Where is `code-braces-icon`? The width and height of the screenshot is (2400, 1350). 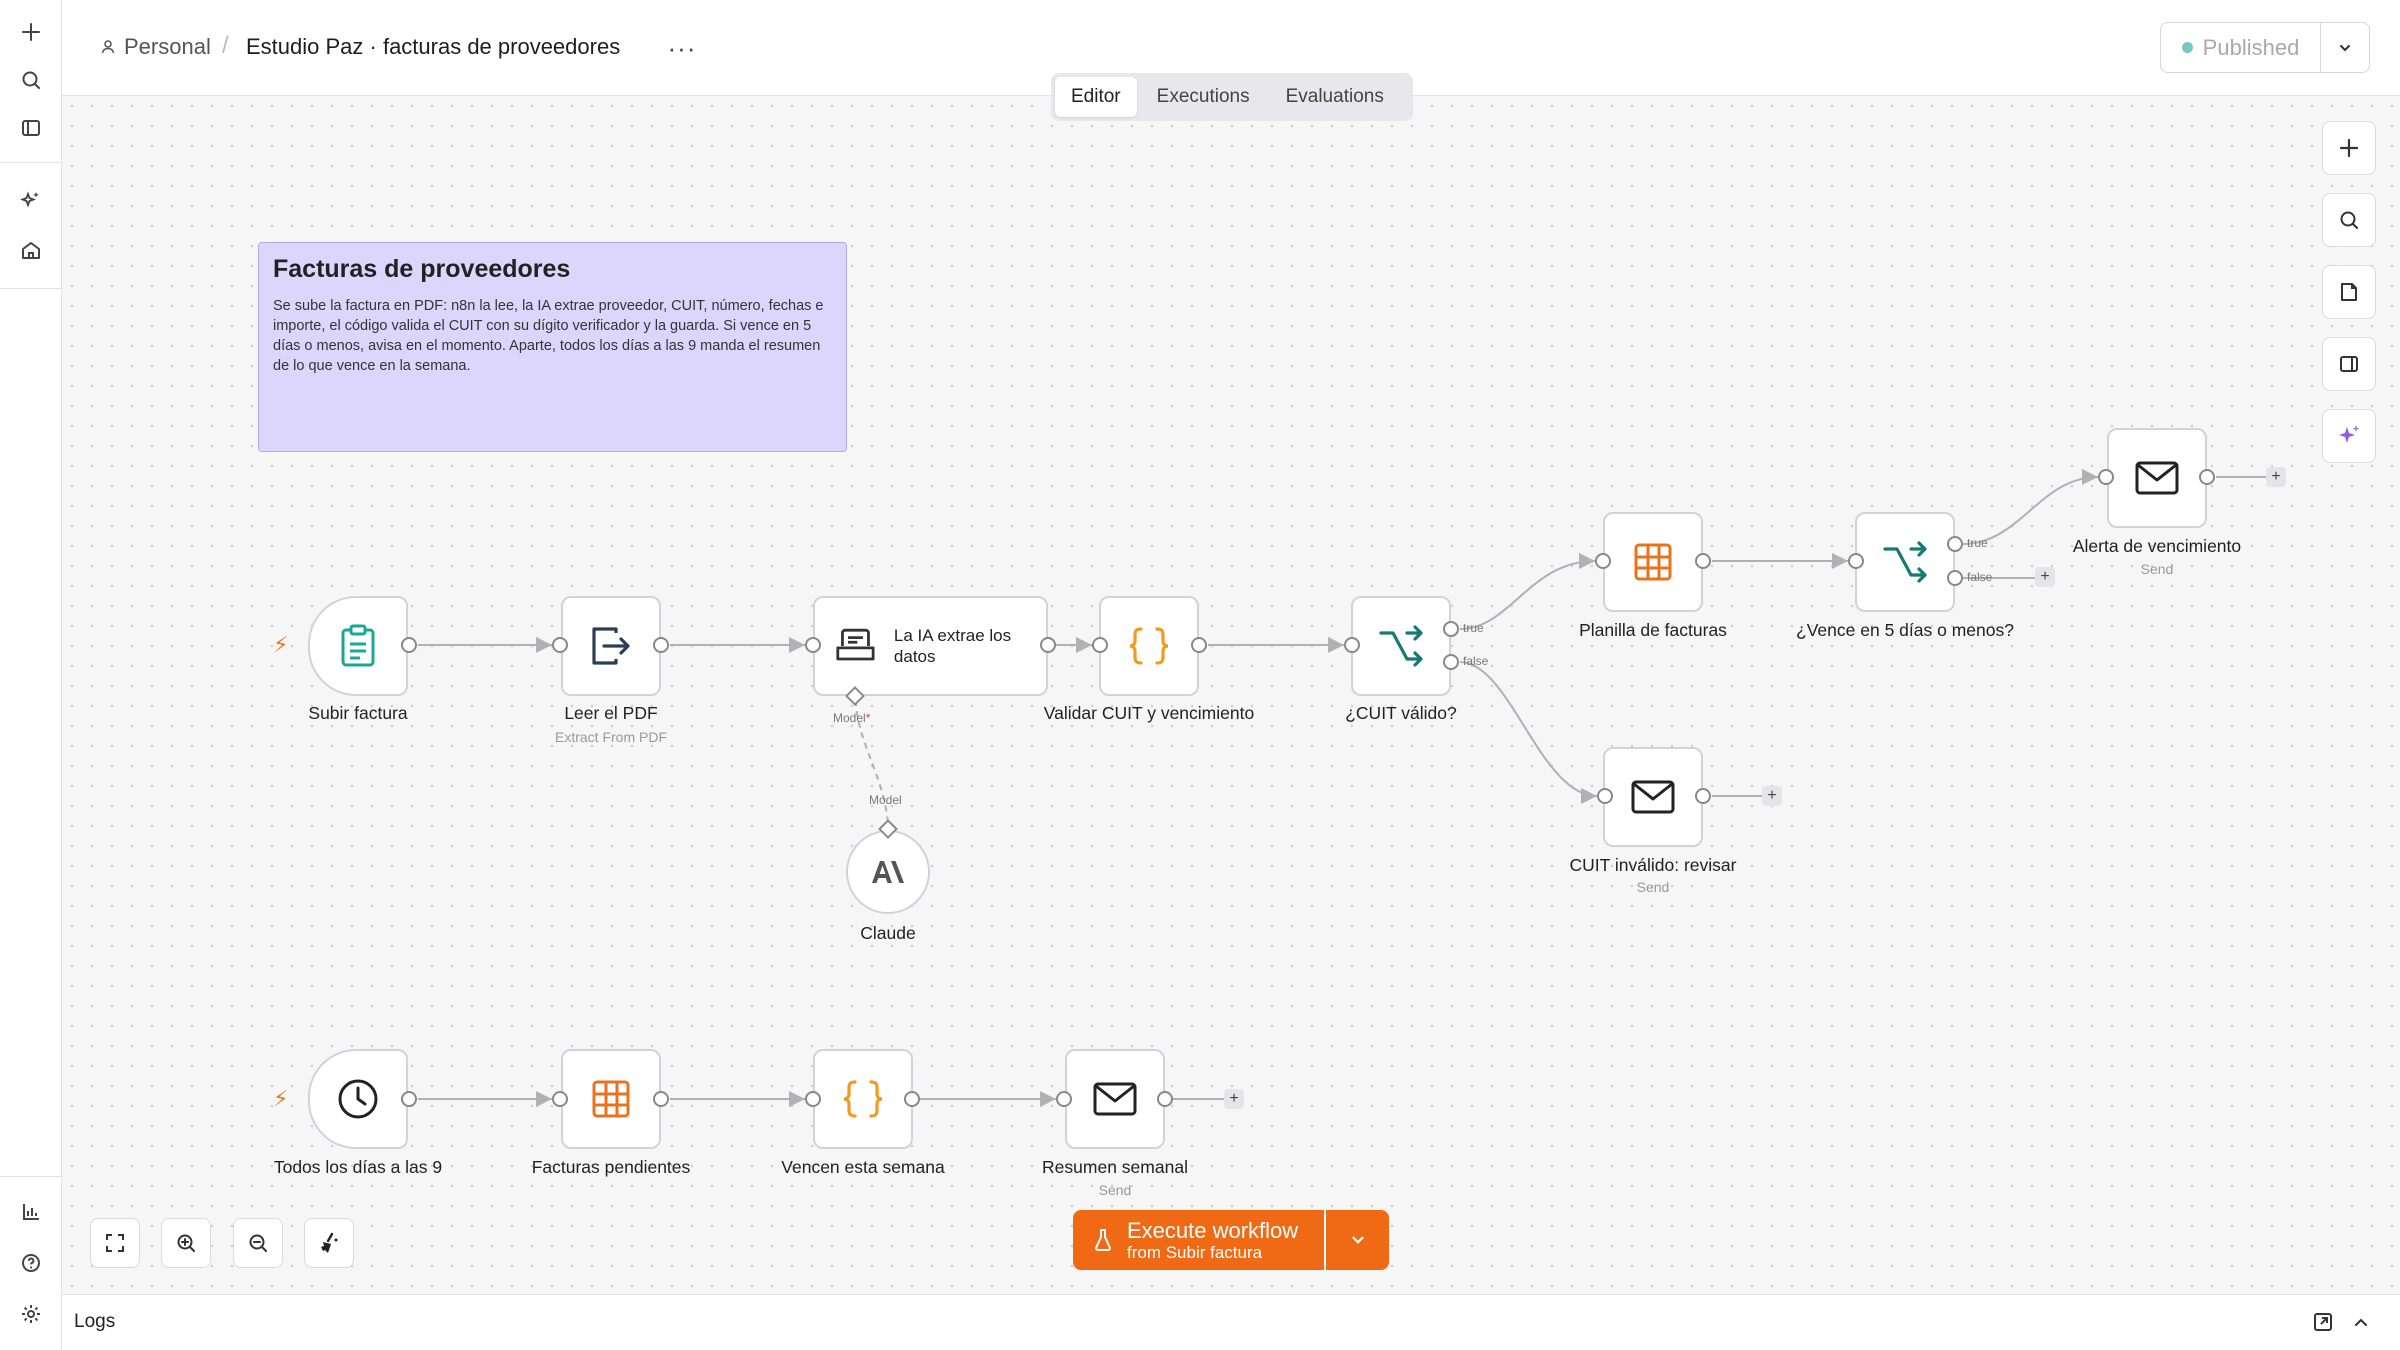 code-braces-icon is located at coordinates (1149, 646).